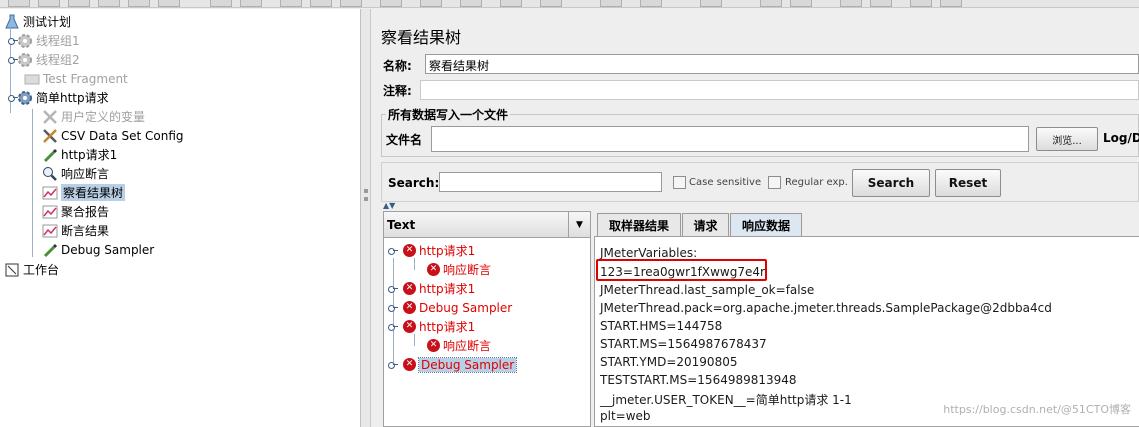  I want to click on magnifier-icon, so click(50, 174).